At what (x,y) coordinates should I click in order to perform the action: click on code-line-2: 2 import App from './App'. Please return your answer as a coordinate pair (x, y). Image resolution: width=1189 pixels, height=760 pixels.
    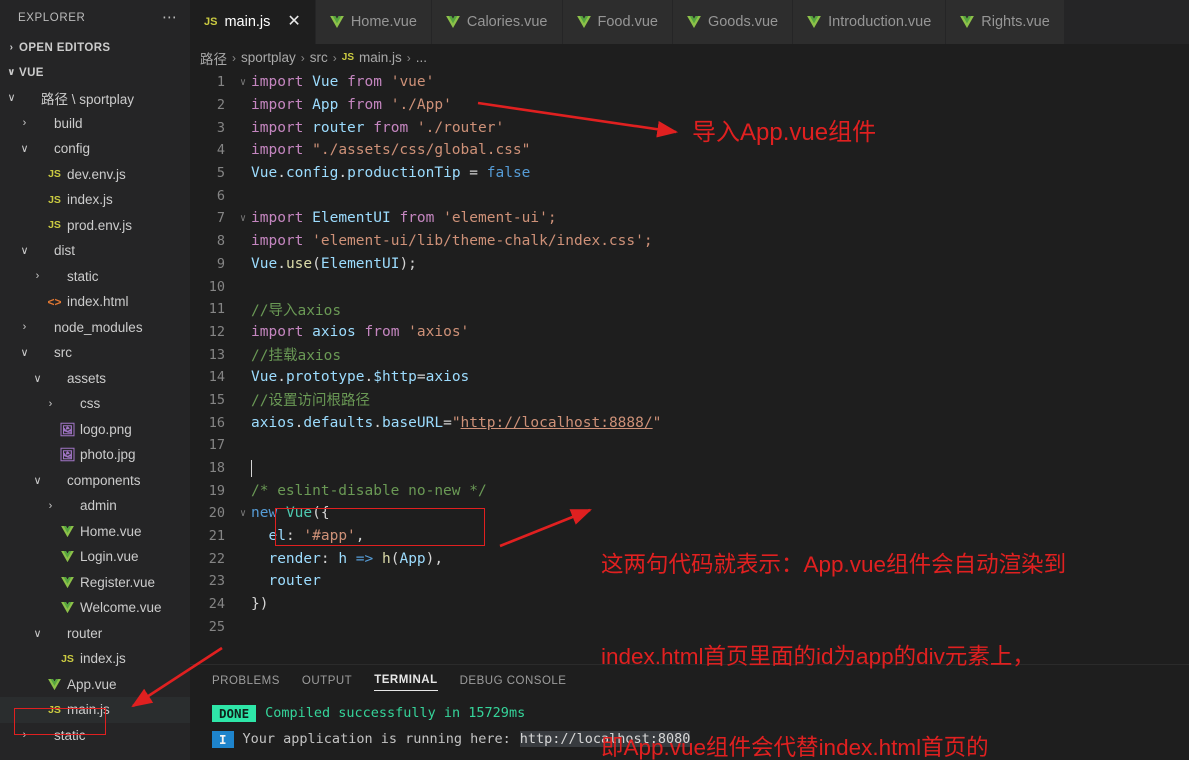
    Looking at the image, I should click on (689, 105).